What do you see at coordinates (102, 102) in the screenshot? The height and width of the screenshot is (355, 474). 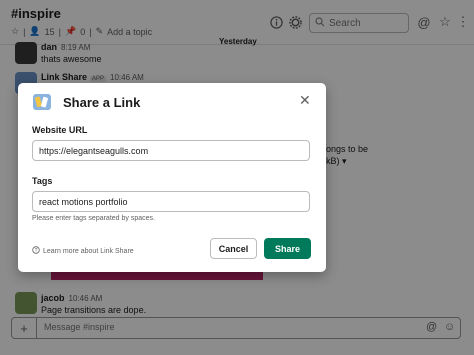 I see `modal-title: Share a Link` at bounding box center [102, 102].